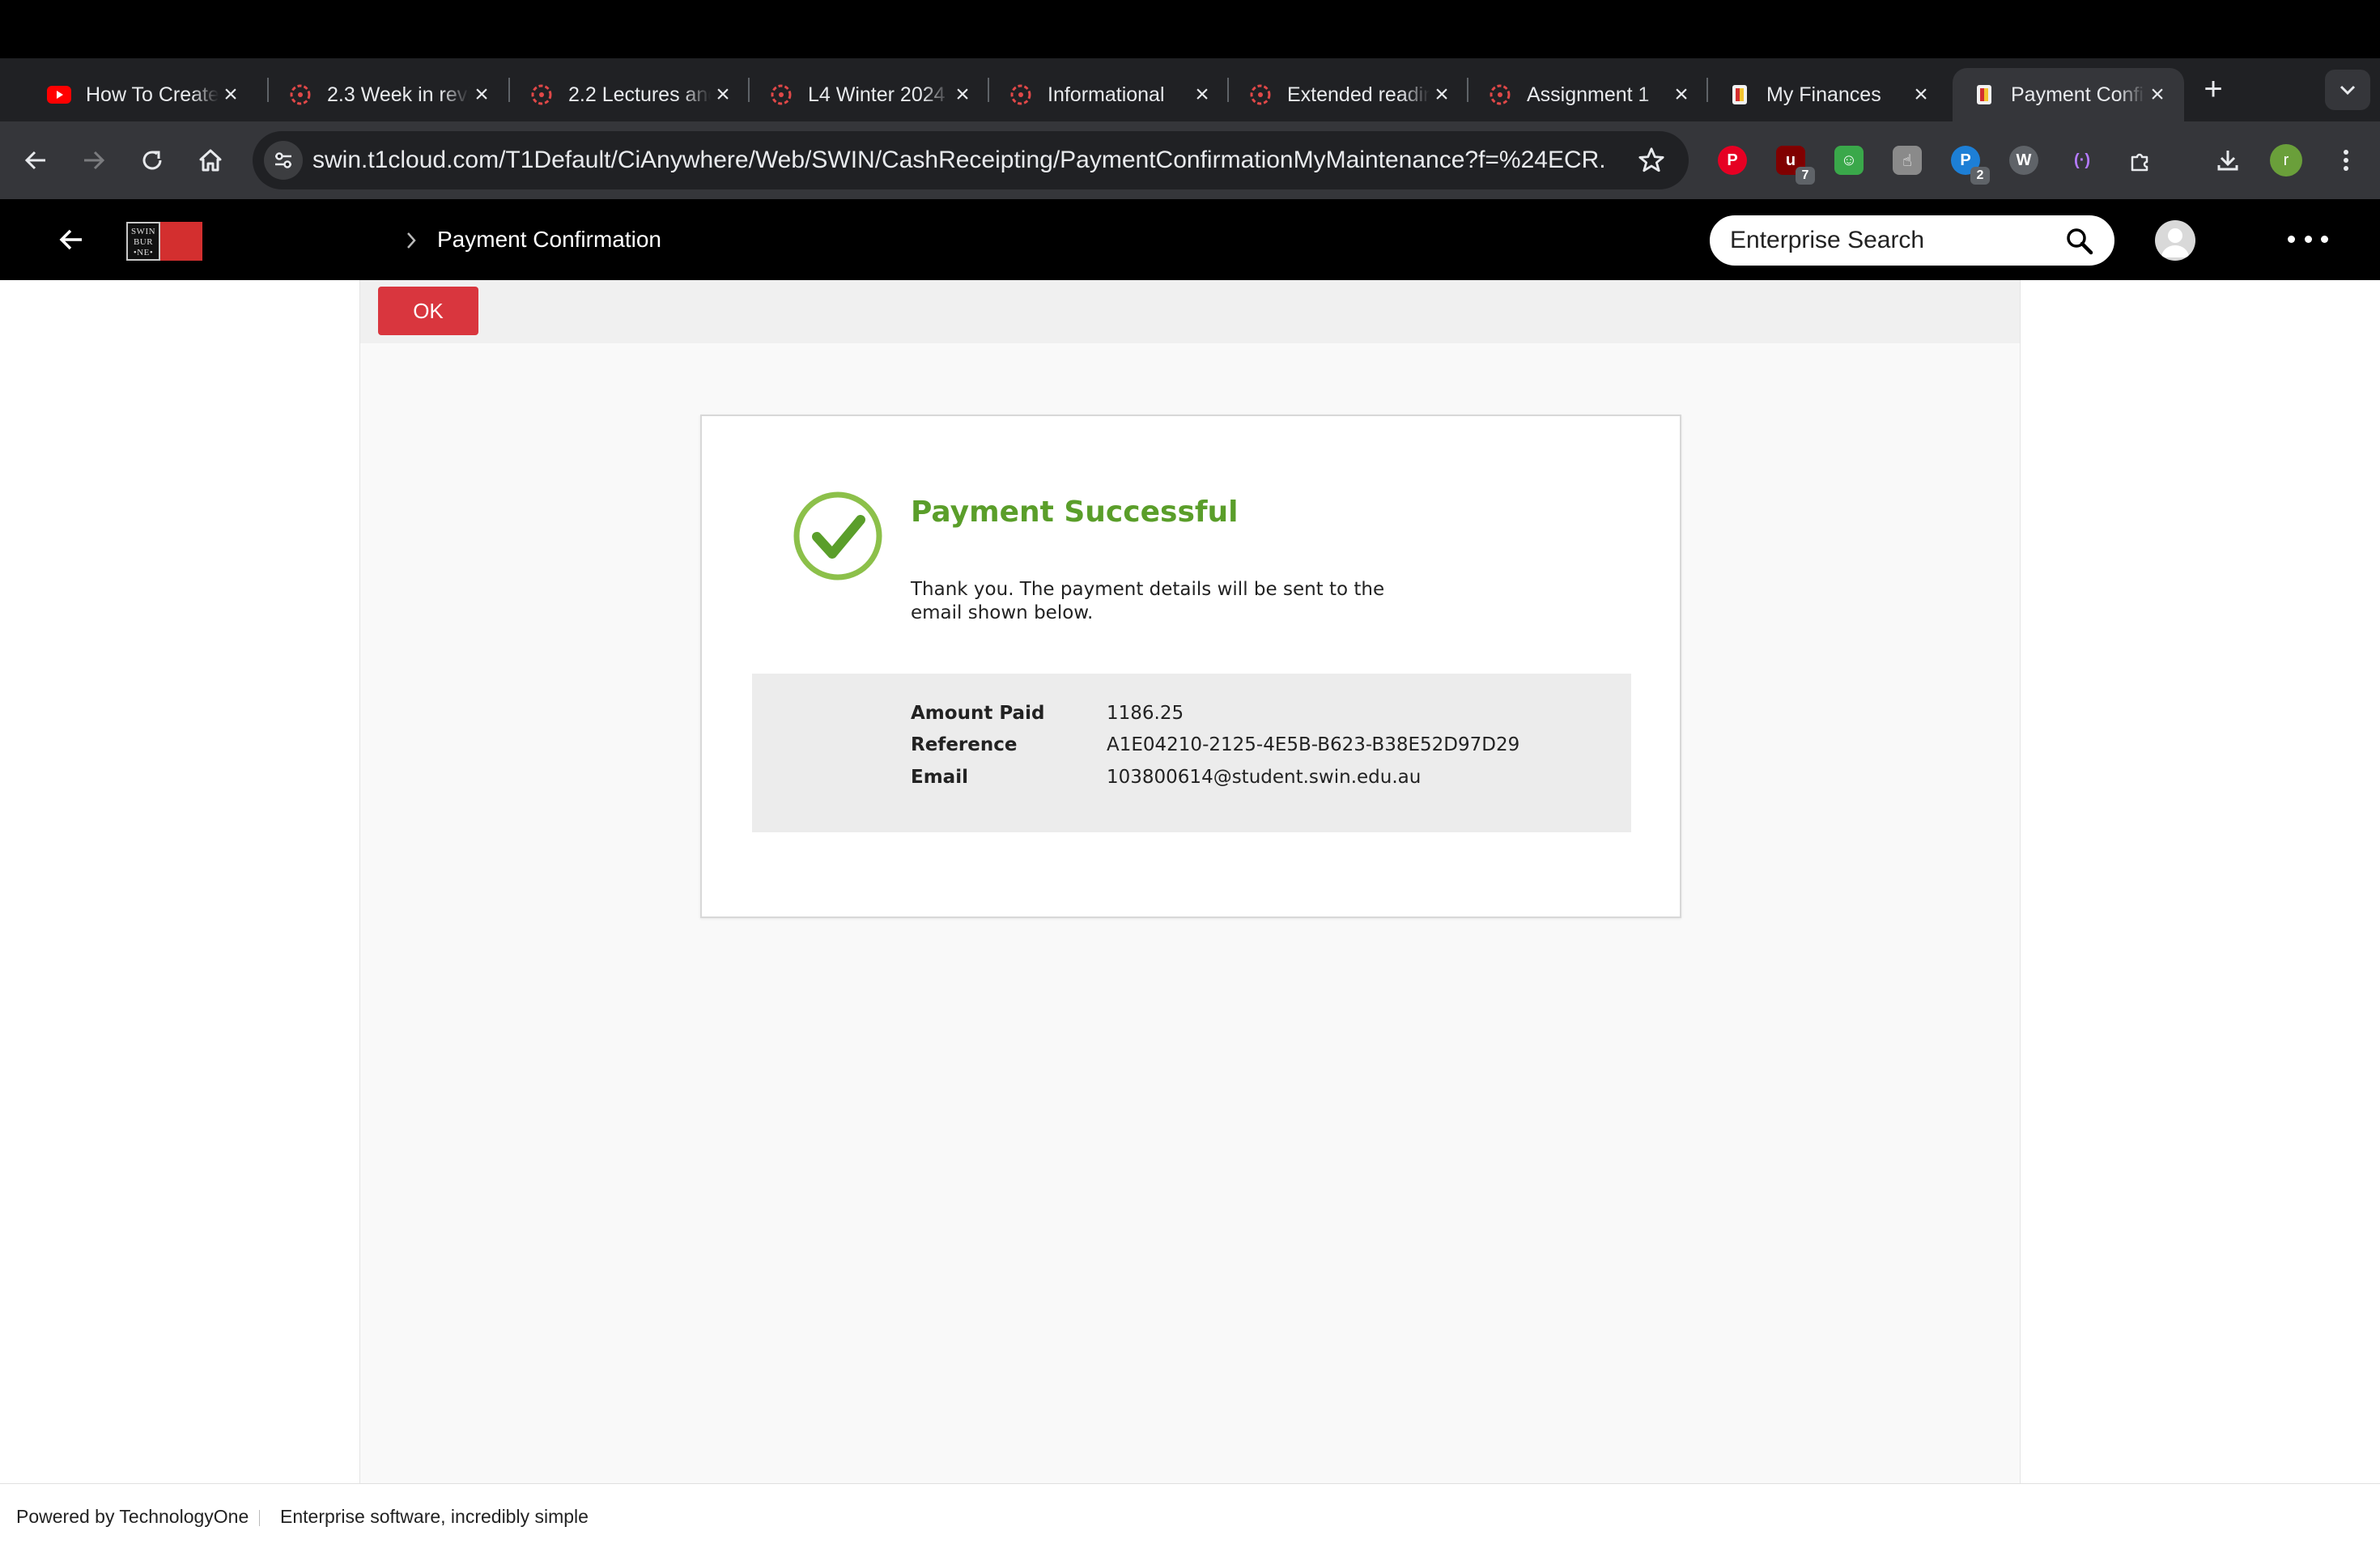  I want to click on tab-label: My Finances, so click(1823, 95).